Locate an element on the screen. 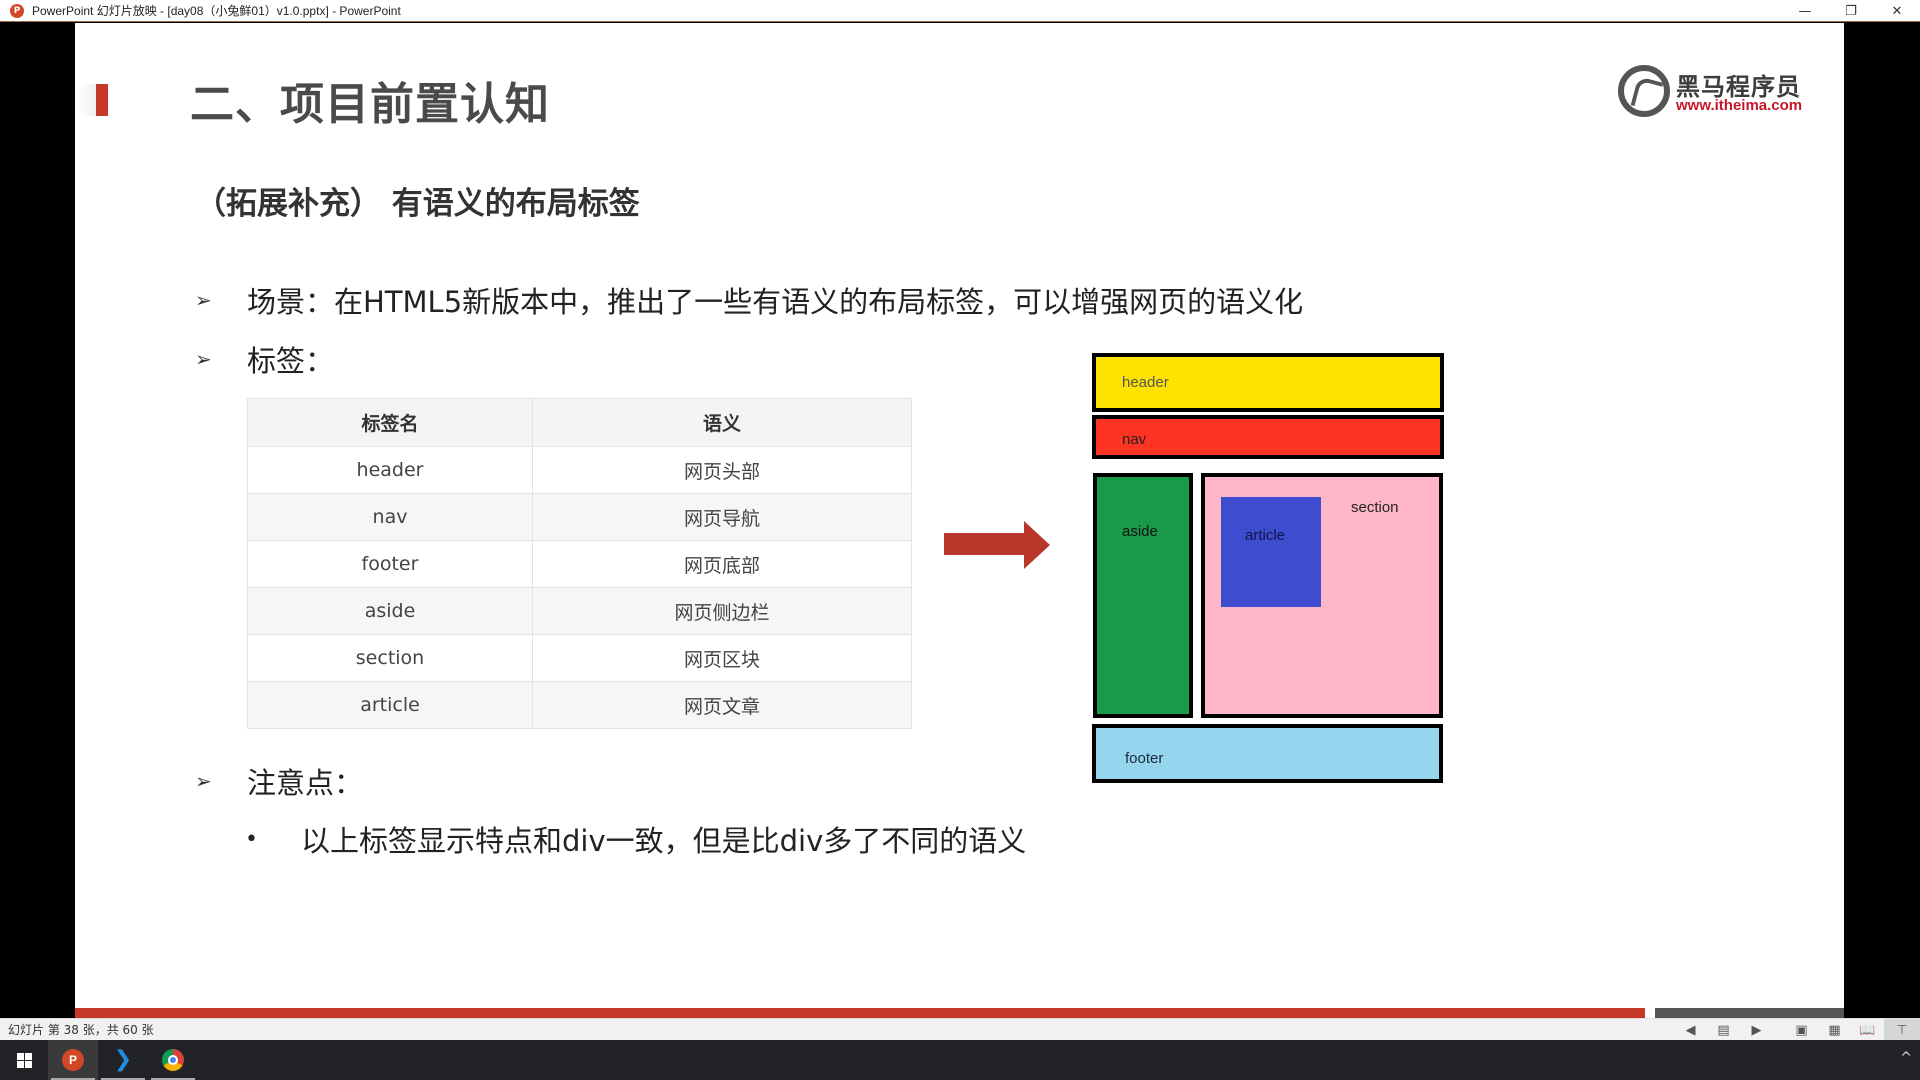  reading-view-icon: 📖 is located at coordinates (1867, 1030).